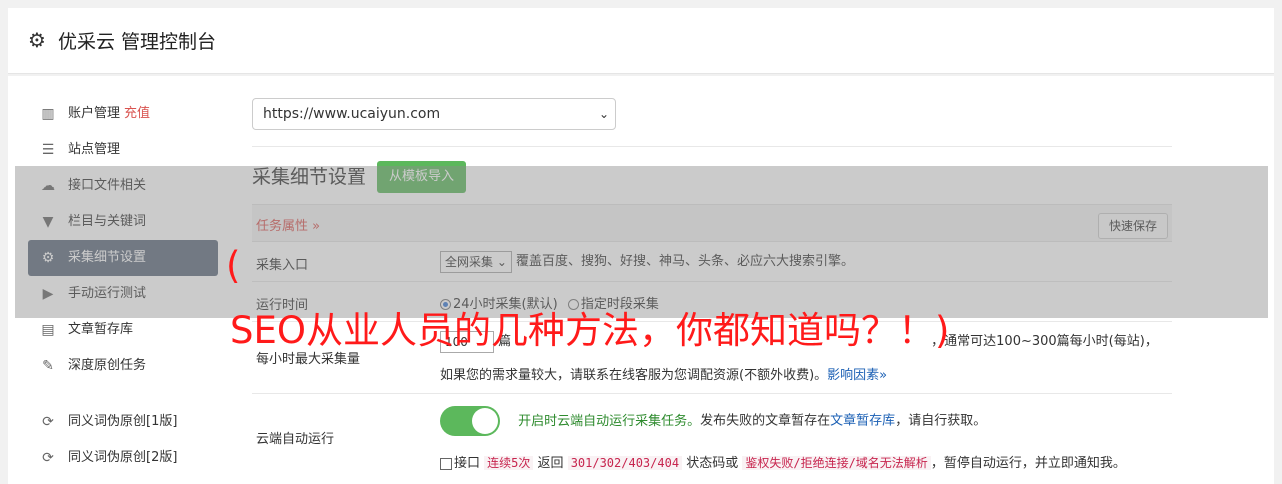 The width and height of the screenshot is (1282, 484). I want to click on article-store-link: 文章暂存库, so click(862, 421).